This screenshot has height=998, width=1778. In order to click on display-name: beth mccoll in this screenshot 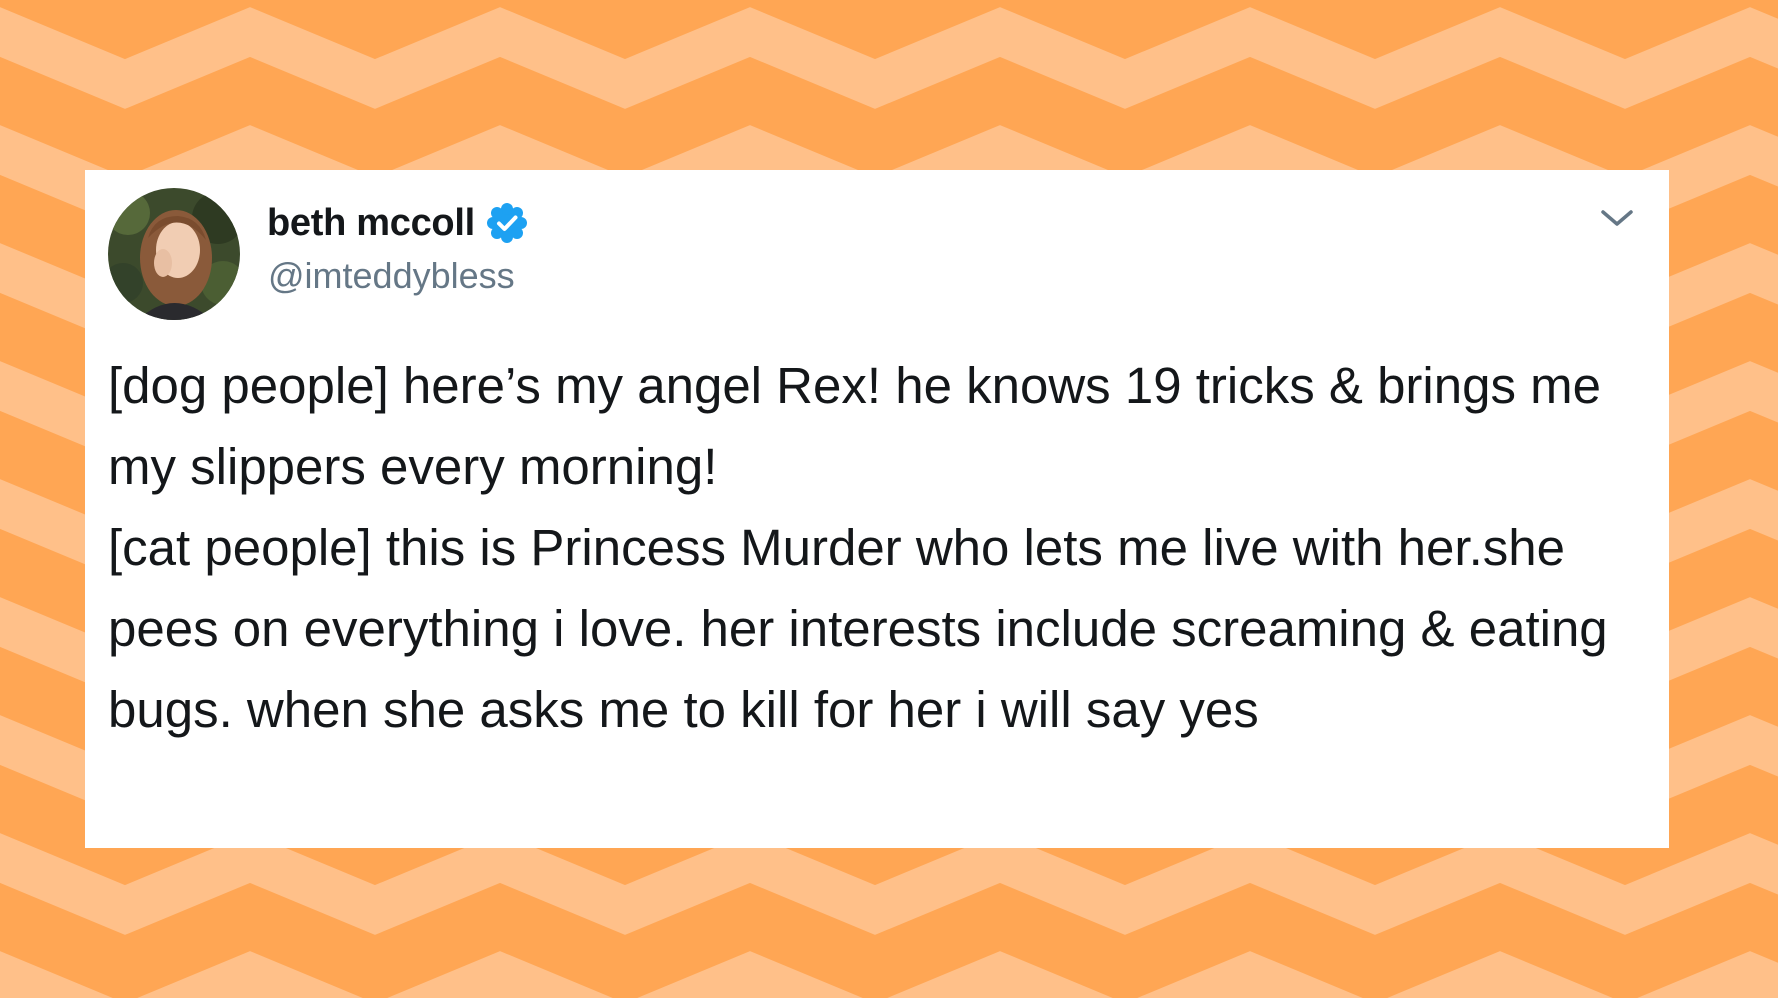, I will do `click(371, 223)`.